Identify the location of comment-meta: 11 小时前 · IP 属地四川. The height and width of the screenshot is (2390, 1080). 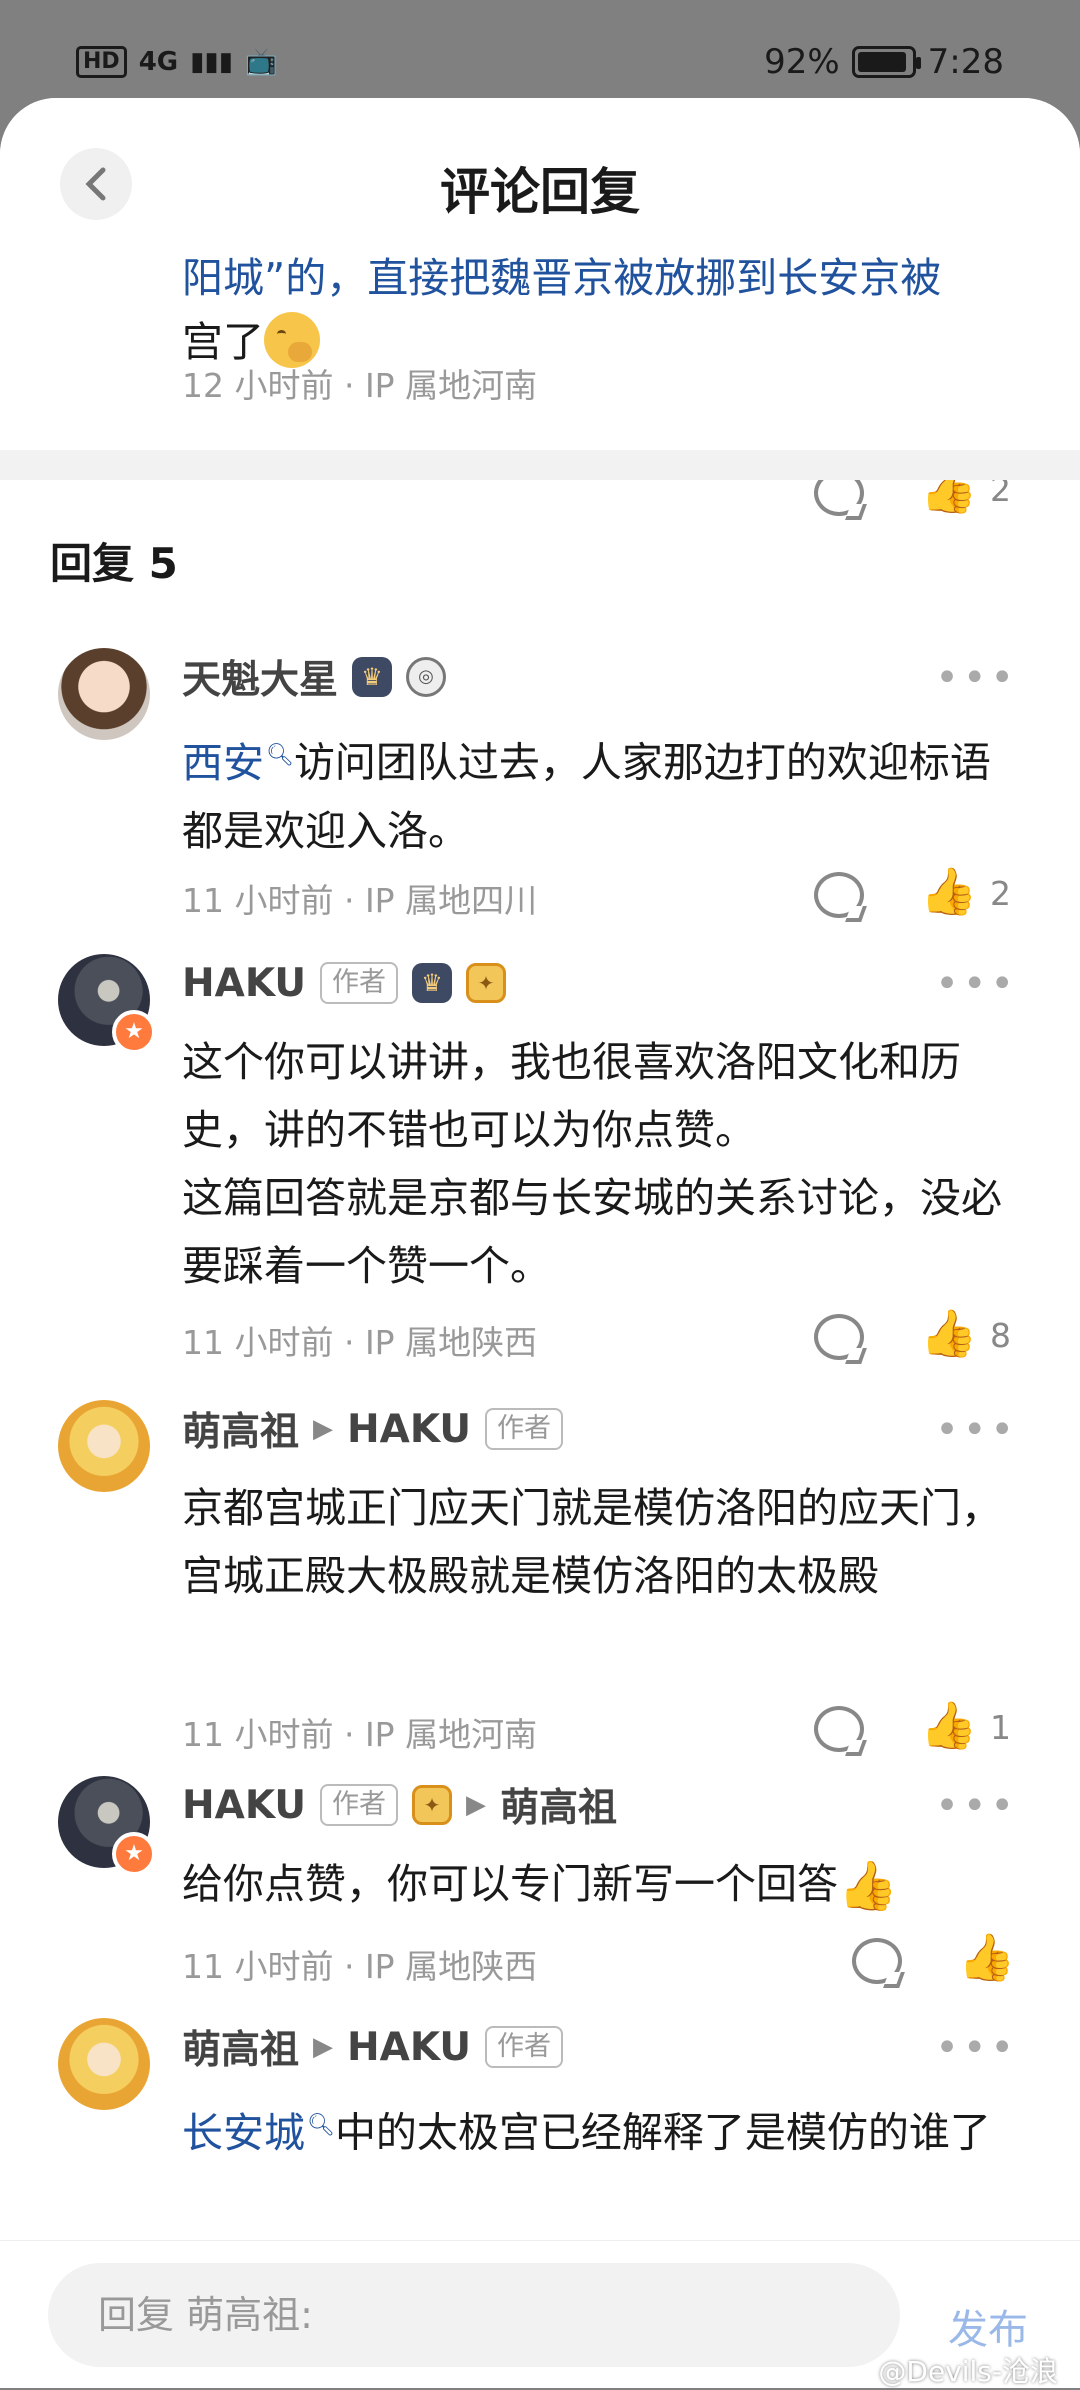
(360, 900).